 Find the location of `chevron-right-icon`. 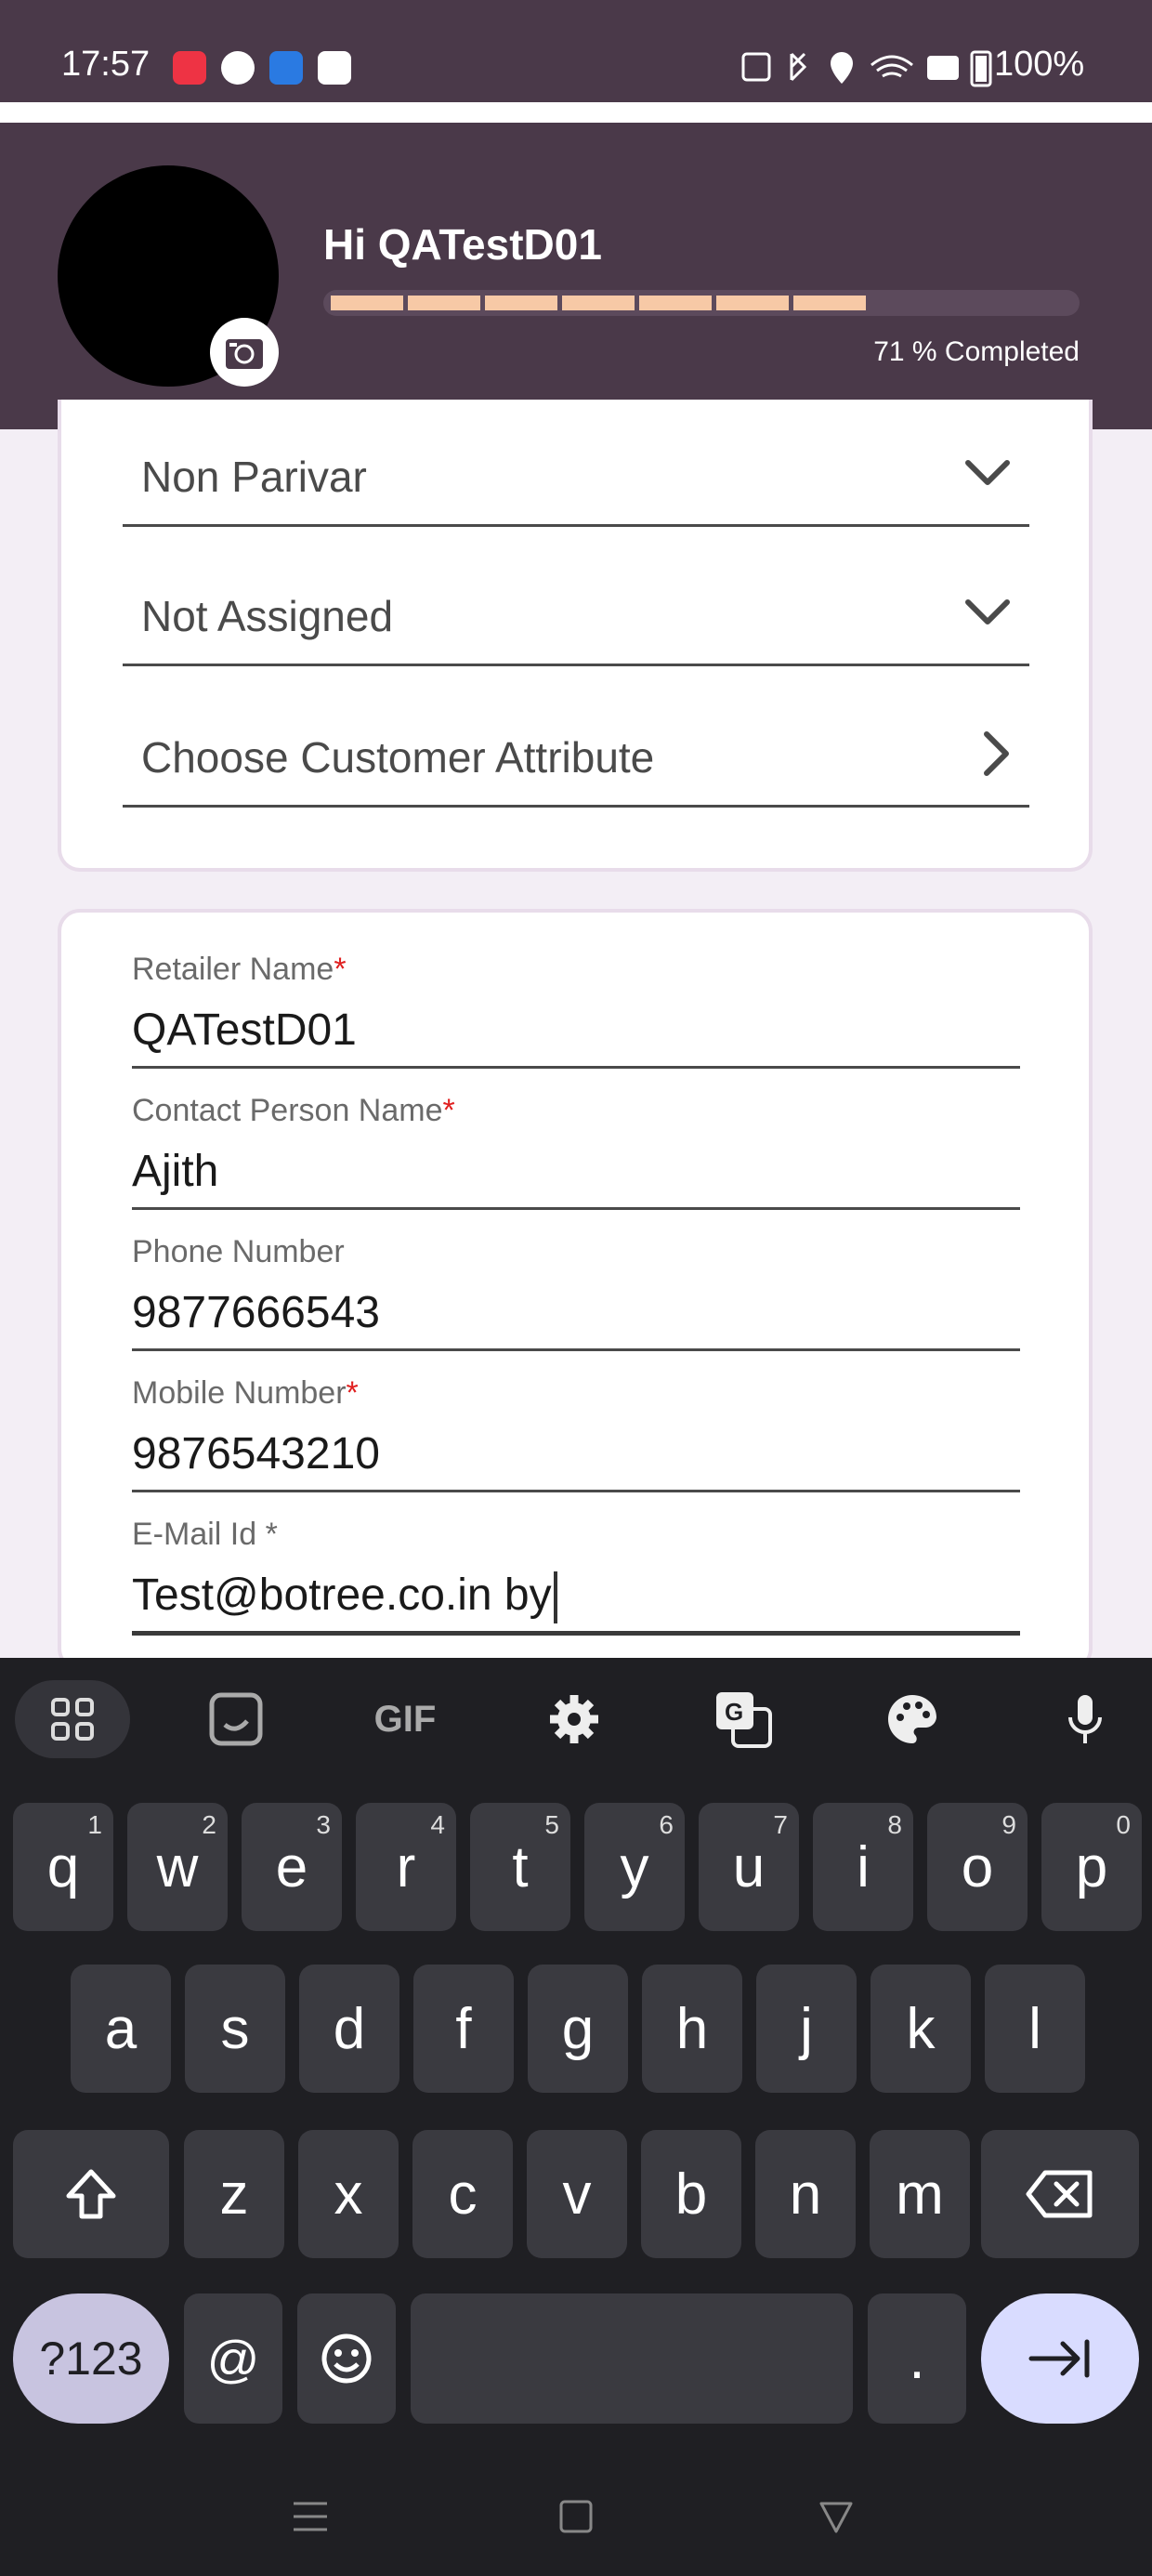

chevron-right-icon is located at coordinates (997, 753).